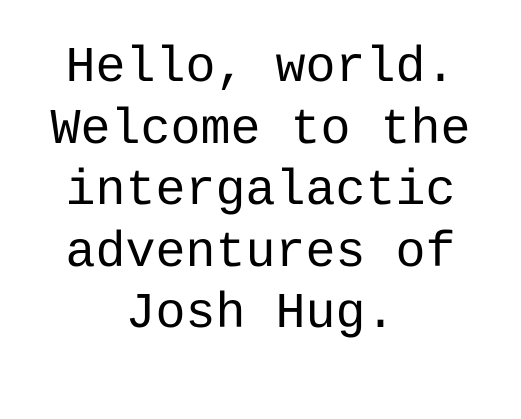  What do you see at coordinates (260, 314) in the screenshot?
I see `message-line: Josh Hug.` at bounding box center [260, 314].